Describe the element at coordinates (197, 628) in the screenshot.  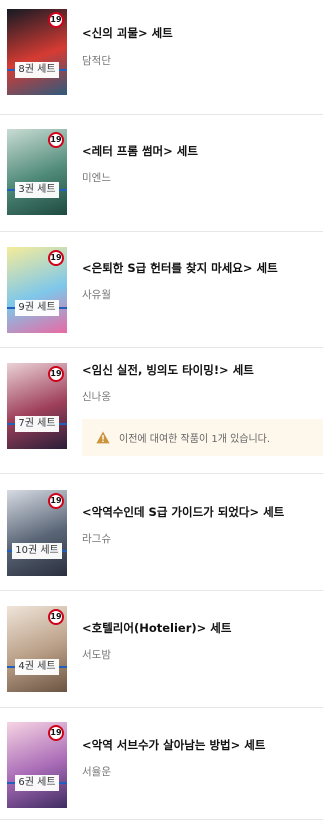
I see `book-title: <호텔리어(Hotelier)> 세트` at that location.